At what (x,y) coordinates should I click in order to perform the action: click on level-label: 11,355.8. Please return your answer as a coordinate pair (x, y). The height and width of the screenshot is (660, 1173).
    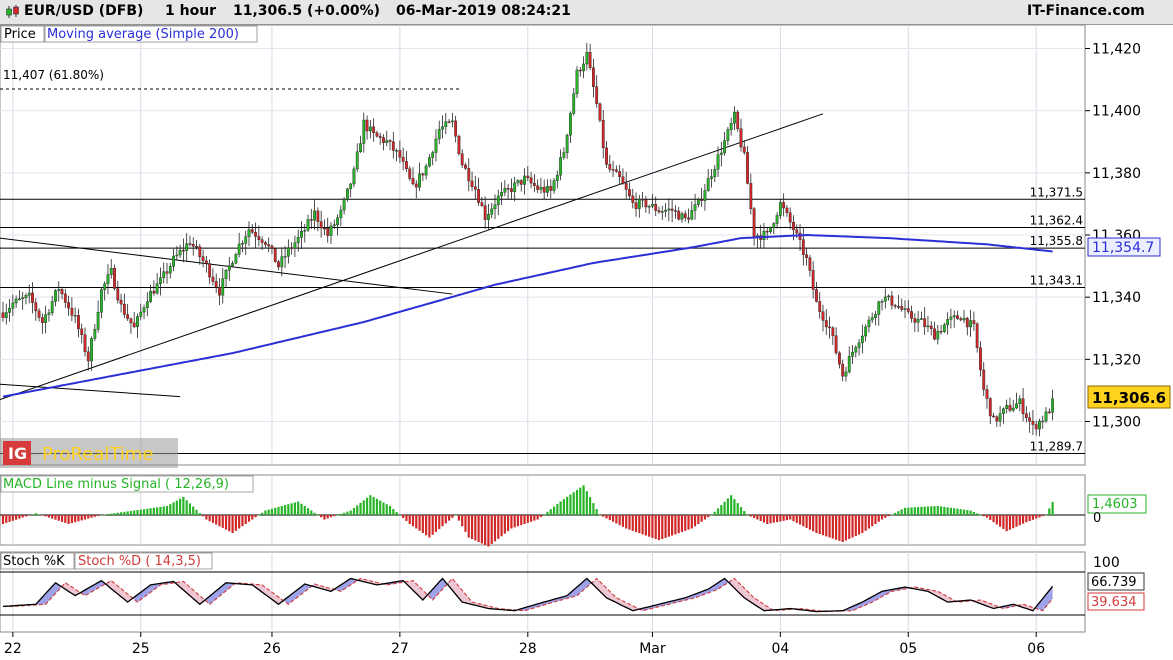
    Looking at the image, I should click on (1056, 241).